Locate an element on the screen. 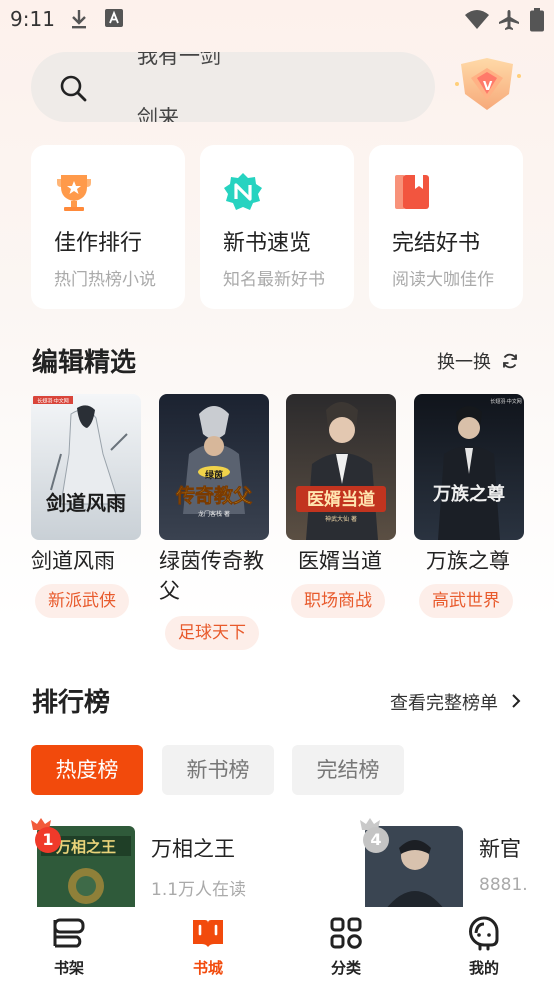 This screenshot has width=554, height=984. nav-label: 我的 is located at coordinates (483, 968).